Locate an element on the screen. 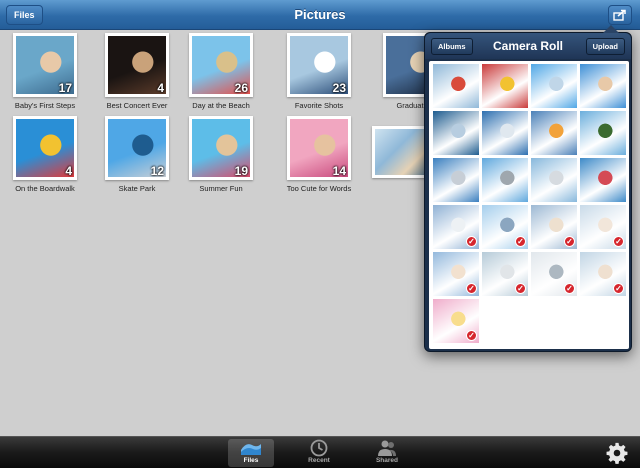 The height and width of the screenshot is (468, 640). tab-recent: Recent is located at coordinates (319, 453).